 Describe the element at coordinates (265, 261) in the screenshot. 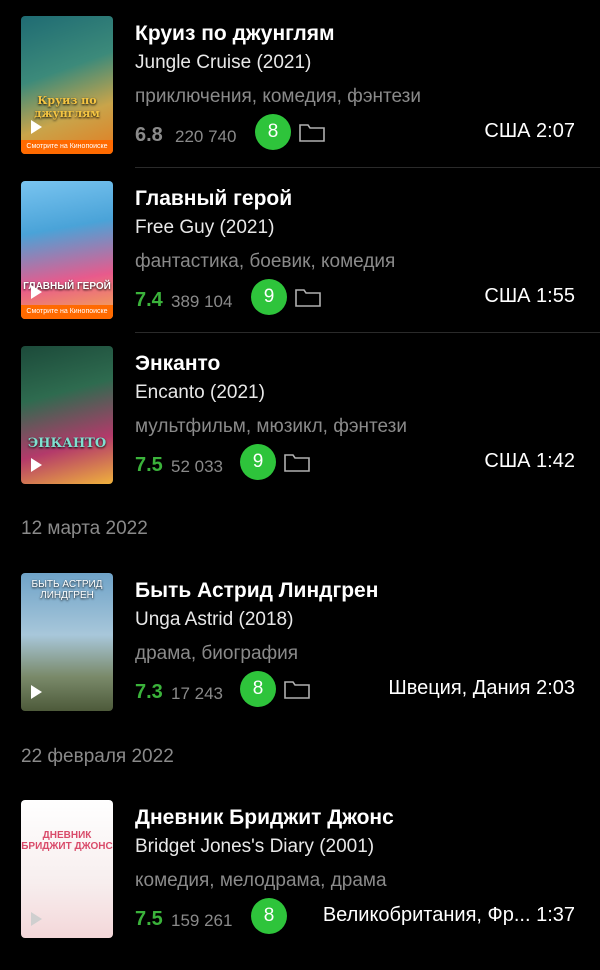

I see `film-genres: фантастика, боевик, комедия` at that location.